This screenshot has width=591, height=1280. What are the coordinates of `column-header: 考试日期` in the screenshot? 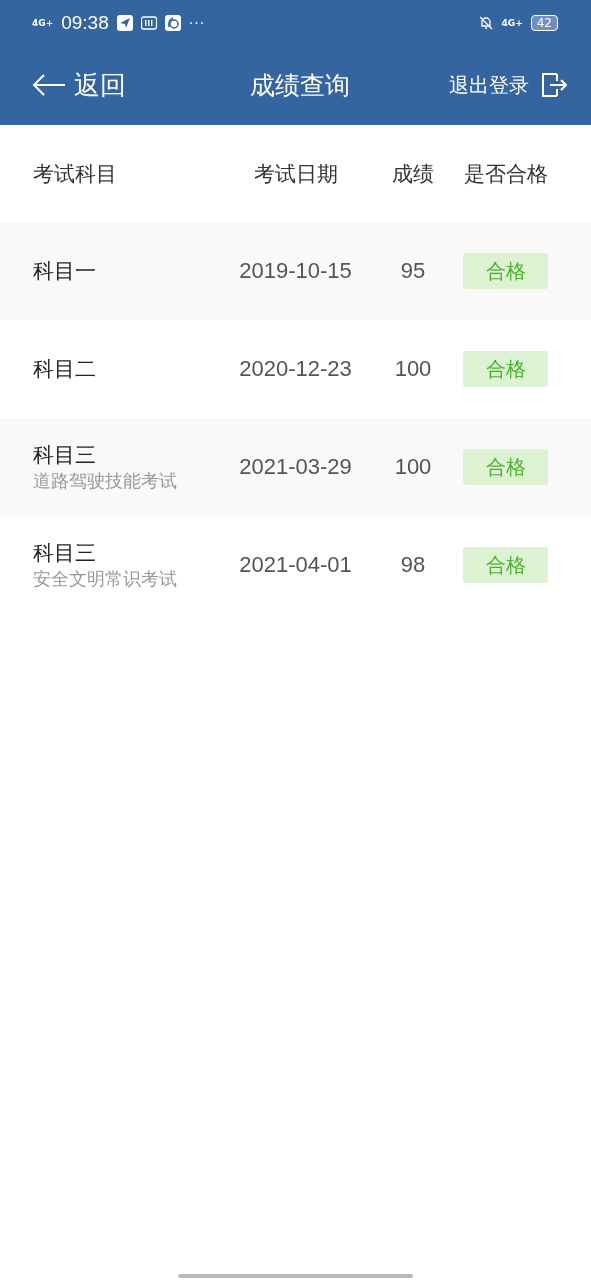 It's located at (295, 174).